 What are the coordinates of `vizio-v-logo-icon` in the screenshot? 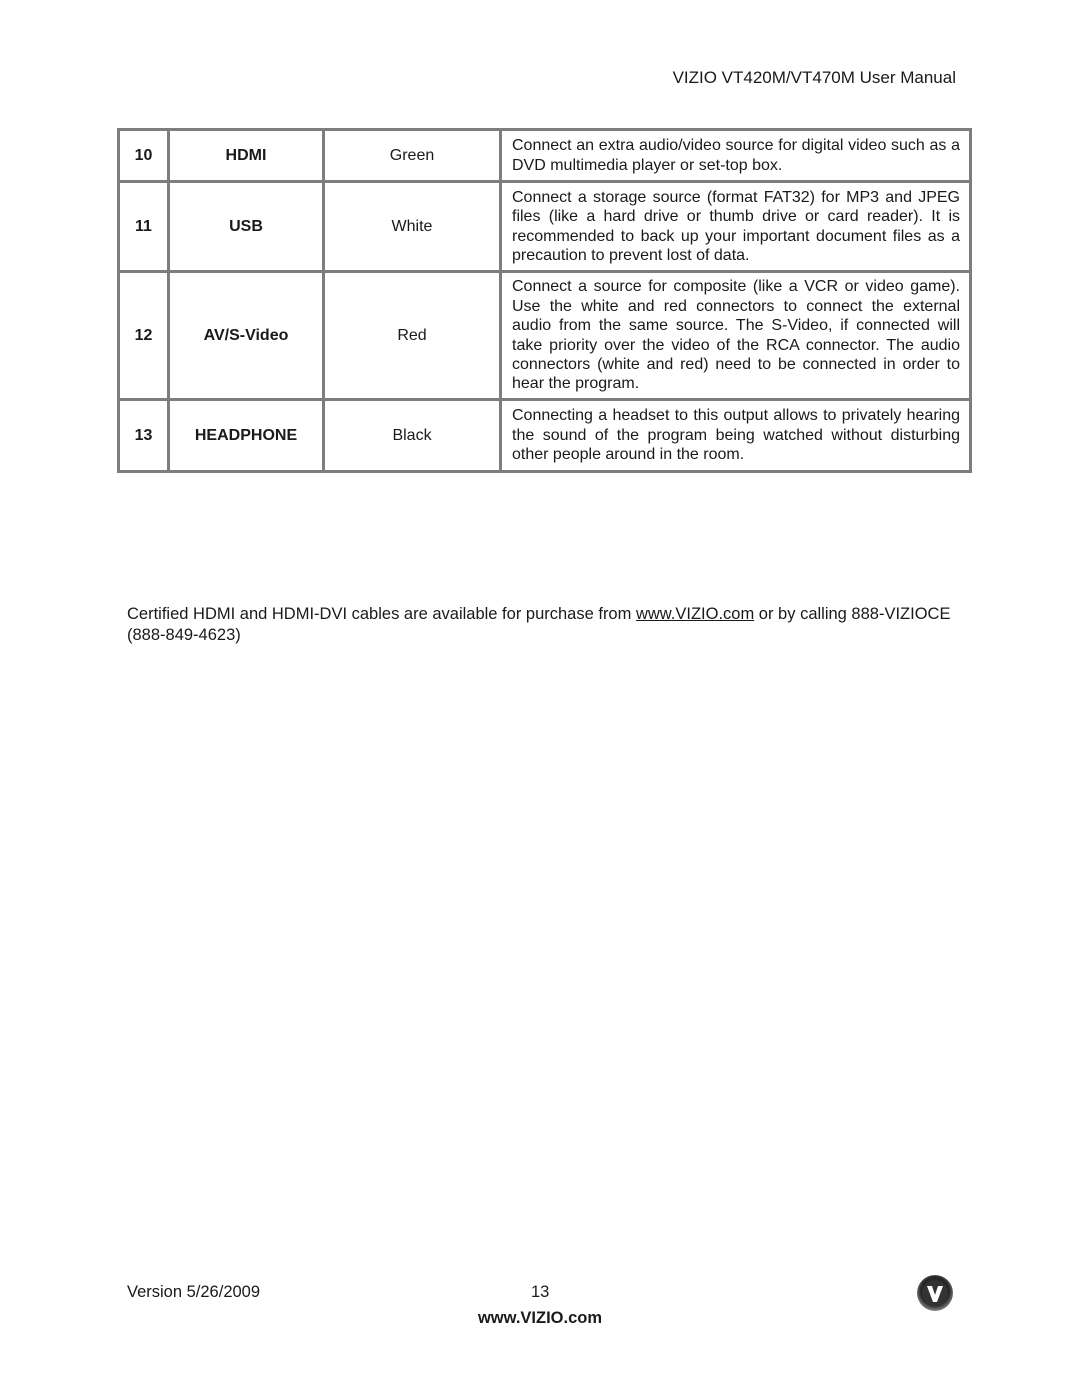 It's located at (935, 1293).